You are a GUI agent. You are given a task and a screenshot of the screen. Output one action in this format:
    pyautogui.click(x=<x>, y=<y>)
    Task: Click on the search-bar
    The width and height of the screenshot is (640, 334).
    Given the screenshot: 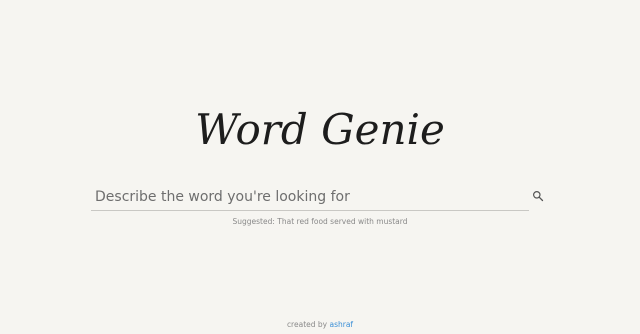 What is the action you would take?
    pyautogui.click(x=310, y=197)
    